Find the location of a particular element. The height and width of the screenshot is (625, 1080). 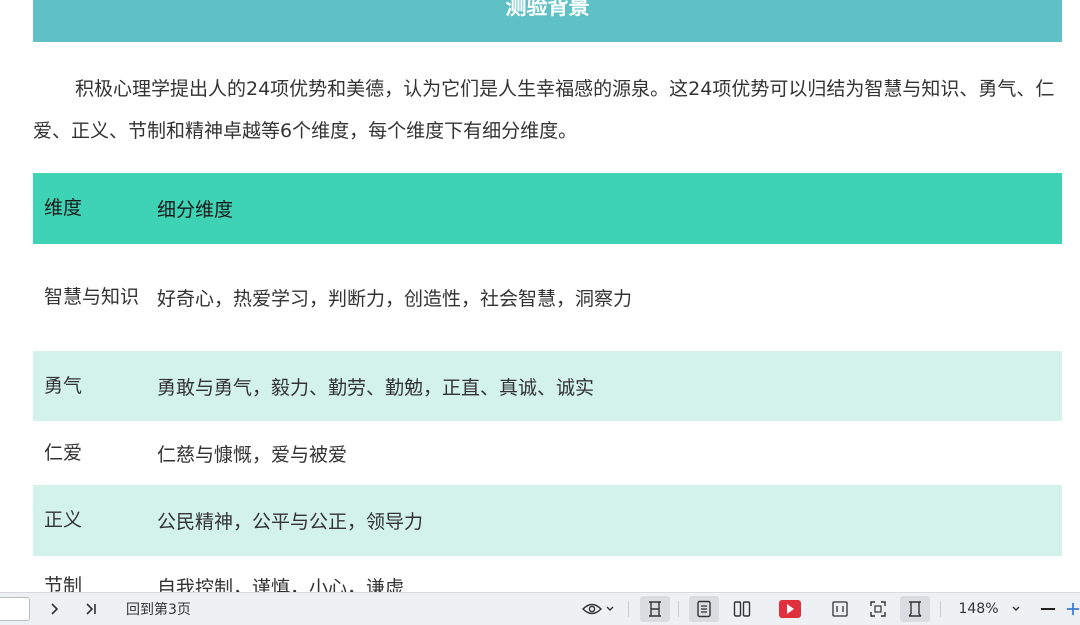

double-page-button is located at coordinates (742, 609).